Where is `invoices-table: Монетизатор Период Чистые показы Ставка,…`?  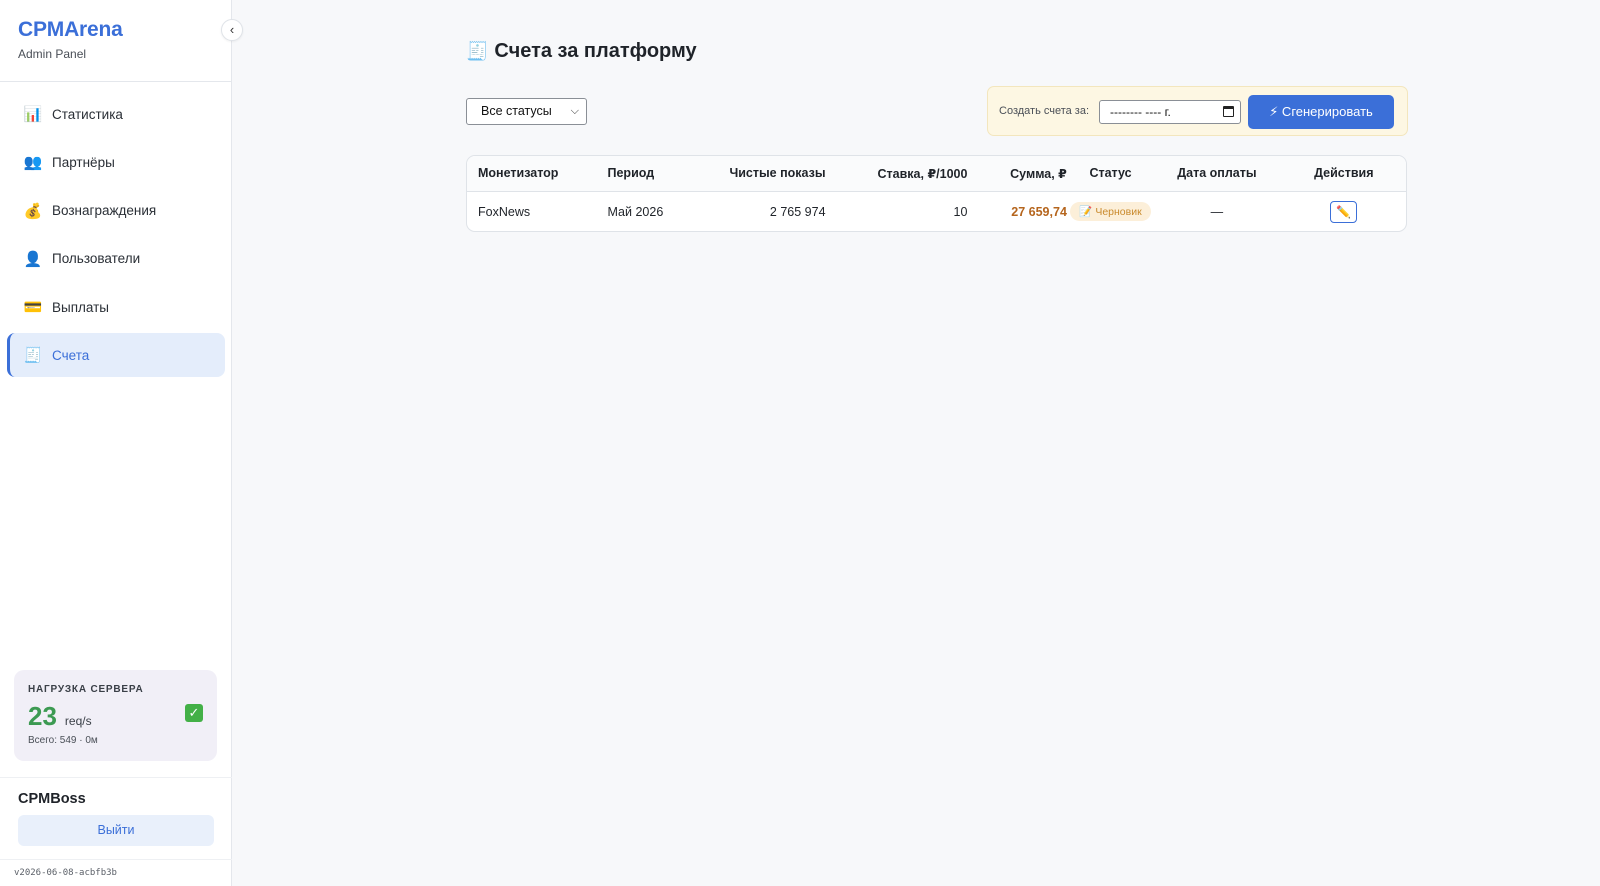
invoices-table: Монетизатор Период Чистые показы Ставка,… is located at coordinates (936, 193).